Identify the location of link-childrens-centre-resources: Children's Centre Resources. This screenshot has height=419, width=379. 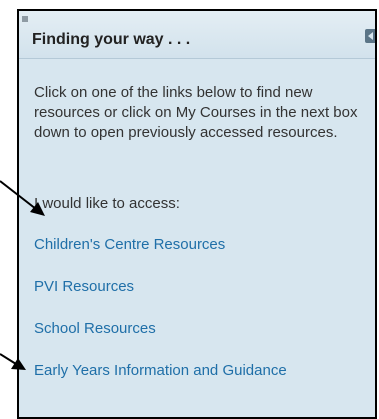
(129, 244).